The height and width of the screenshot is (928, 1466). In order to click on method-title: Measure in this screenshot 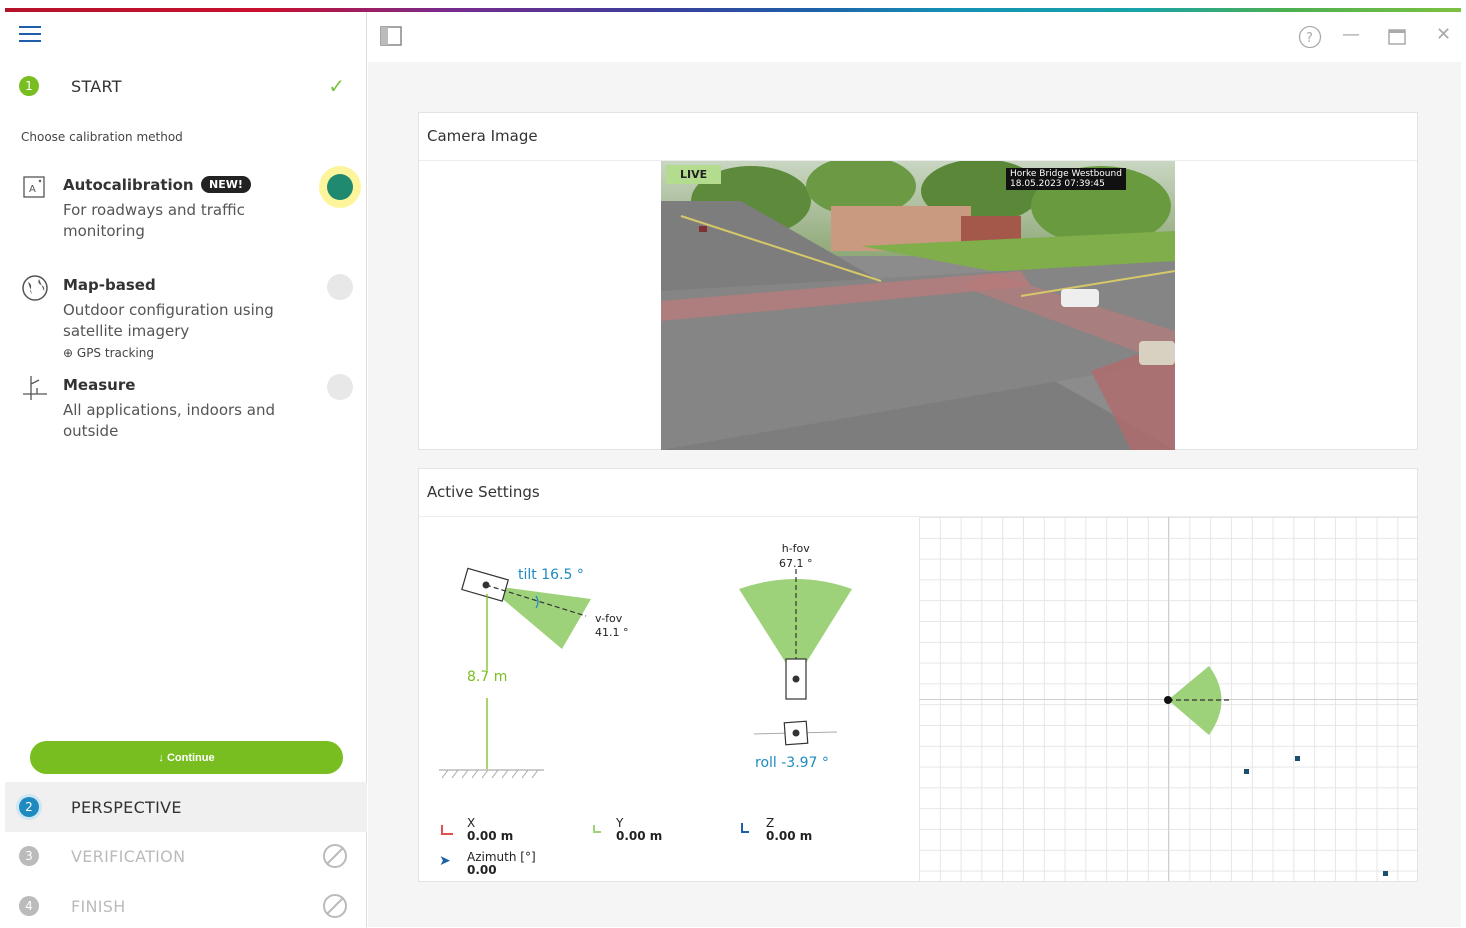, I will do `click(99, 385)`.